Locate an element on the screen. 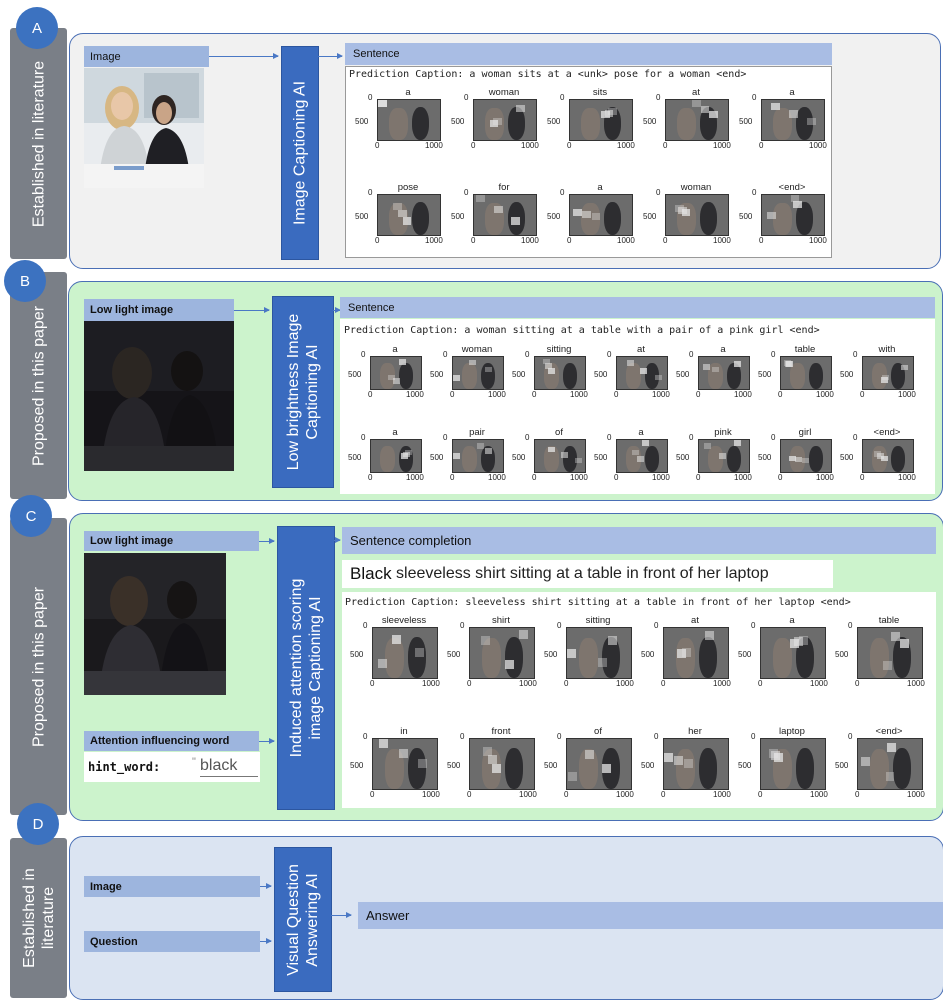 This screenshot has width=943, height=1003. attention-word: pink is located at coordinates (723, 432).